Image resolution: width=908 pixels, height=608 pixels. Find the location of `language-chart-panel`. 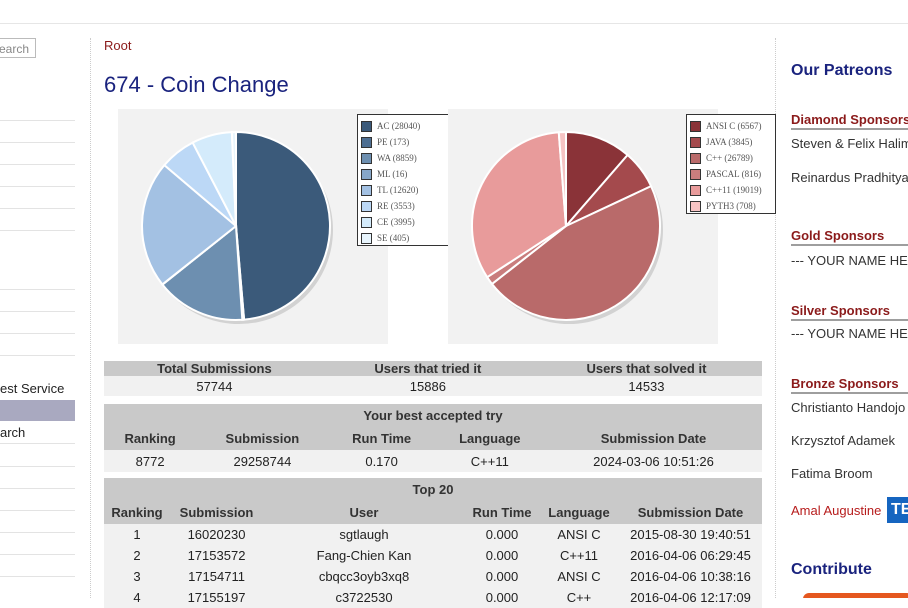

language-chart-panel is located at coordinates (583, 226).